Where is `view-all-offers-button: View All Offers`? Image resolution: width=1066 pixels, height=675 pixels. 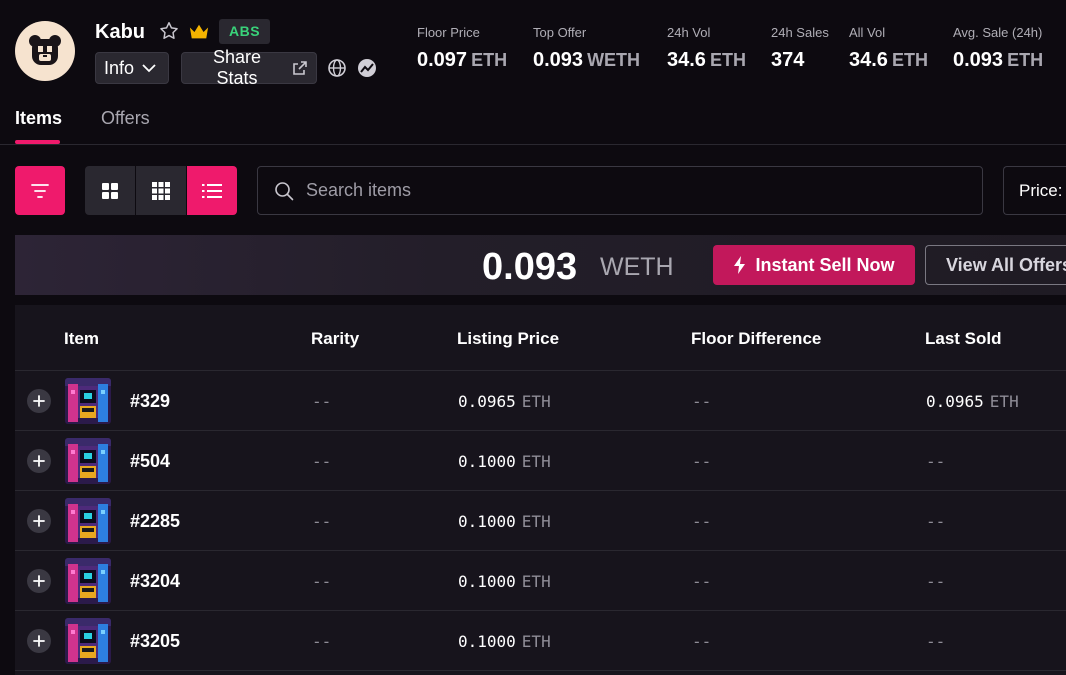 view-all-offers-button: View All Offers is located at coordinates (995, 265).